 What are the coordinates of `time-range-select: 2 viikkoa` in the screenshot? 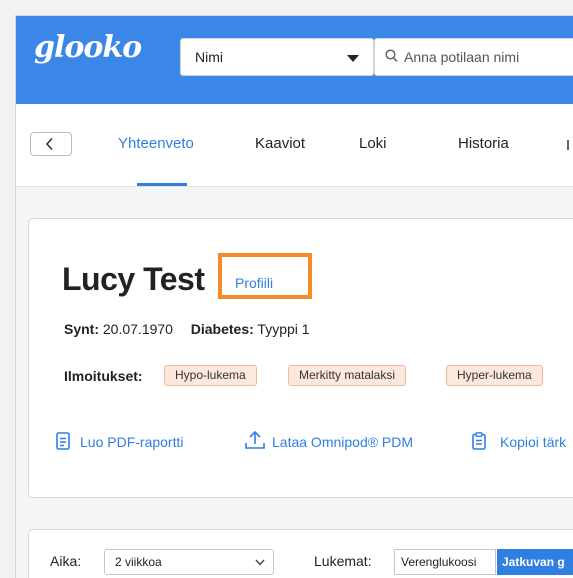 It's located at (189, 562).